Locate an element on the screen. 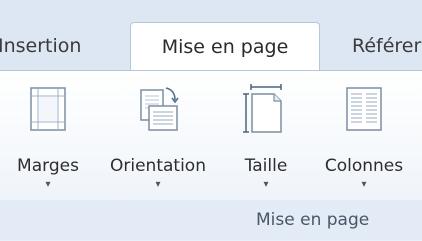  page-size-label: Taille is located at coordinates (266, 166).